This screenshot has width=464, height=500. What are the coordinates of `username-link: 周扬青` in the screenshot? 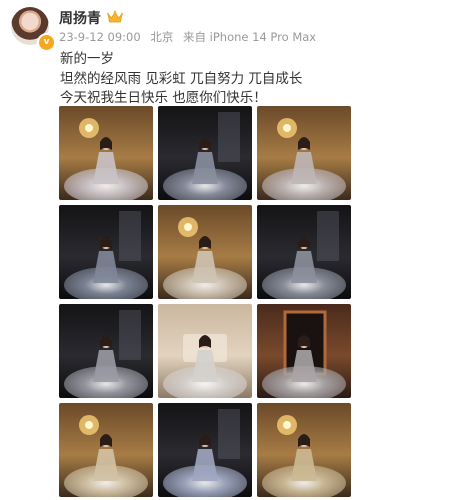 It's located at (80, 18).